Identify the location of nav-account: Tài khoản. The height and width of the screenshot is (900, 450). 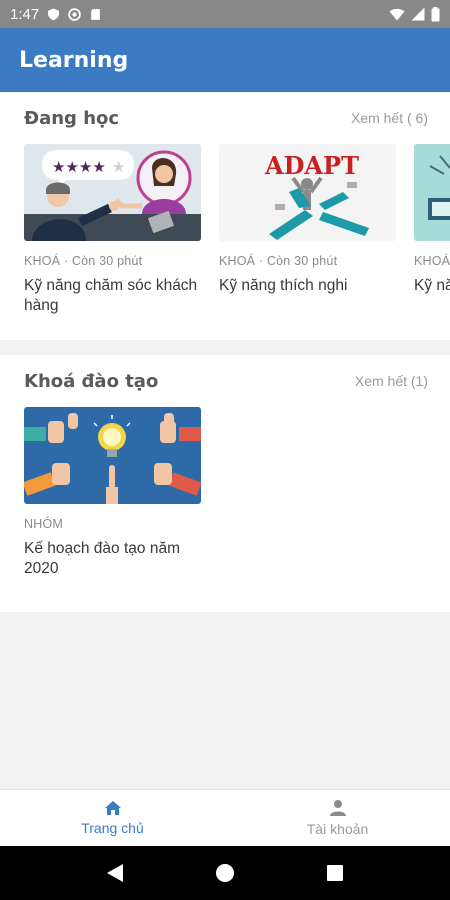
(337, 818).